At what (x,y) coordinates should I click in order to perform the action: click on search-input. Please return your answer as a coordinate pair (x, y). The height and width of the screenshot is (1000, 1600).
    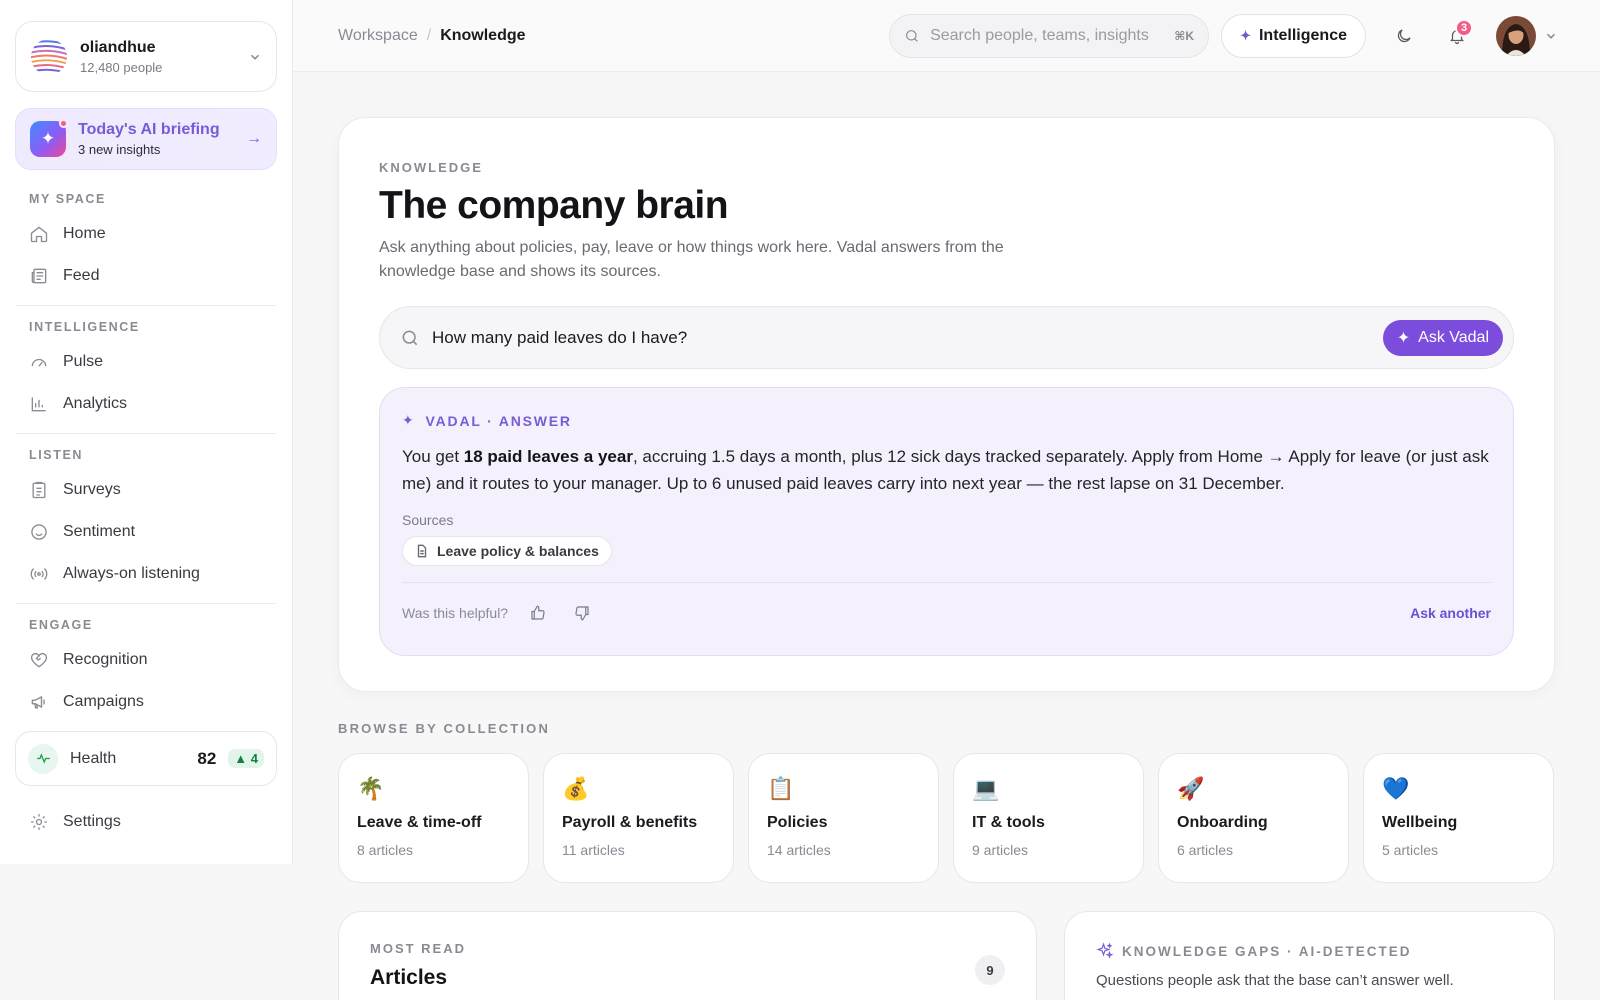
    Looking at the image, I should click on (1047, 35).